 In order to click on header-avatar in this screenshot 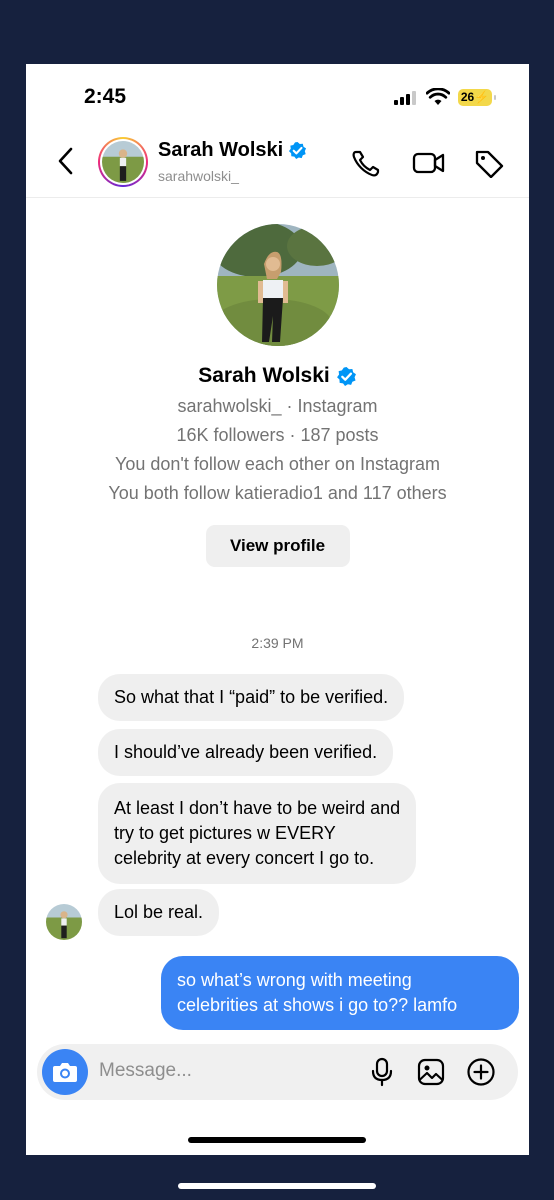, I will do `click(123, 162)`.